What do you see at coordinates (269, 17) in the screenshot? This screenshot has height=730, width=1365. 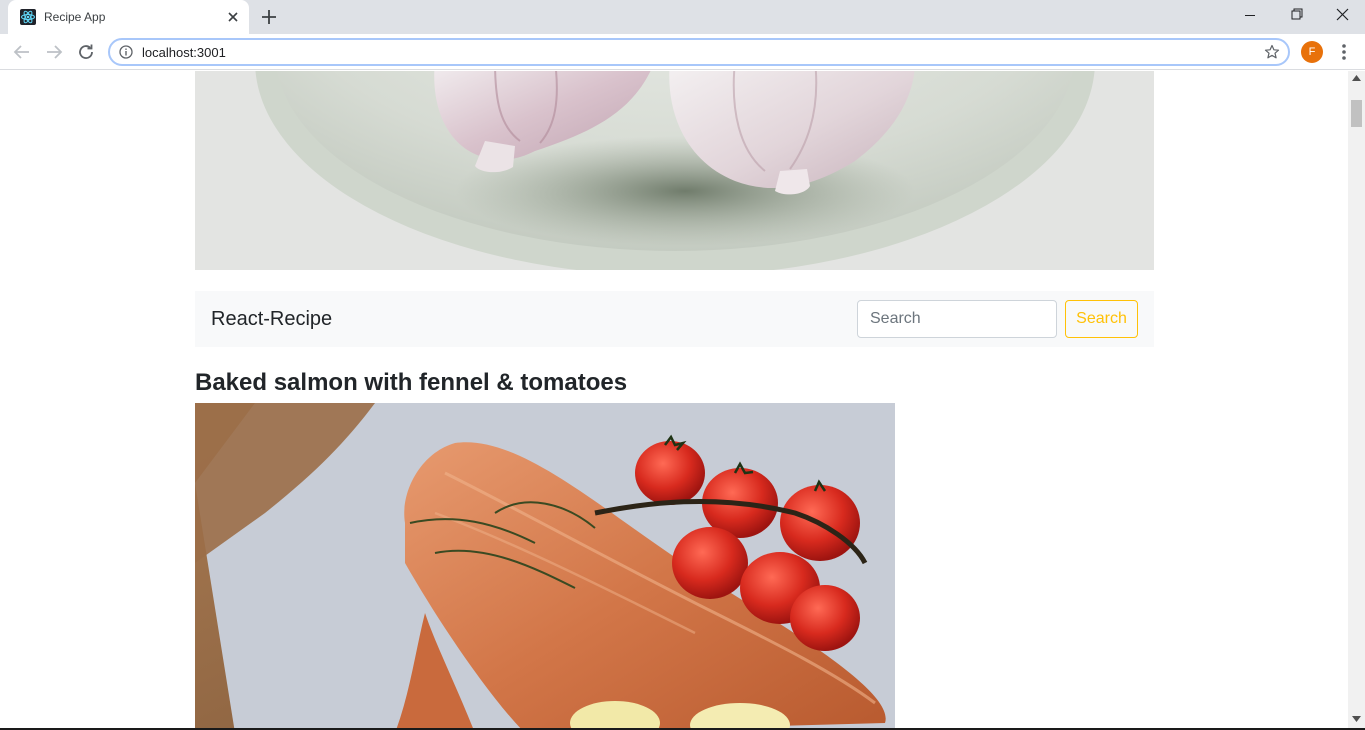 I see `plus-icon` at bounding box center [269, 17].